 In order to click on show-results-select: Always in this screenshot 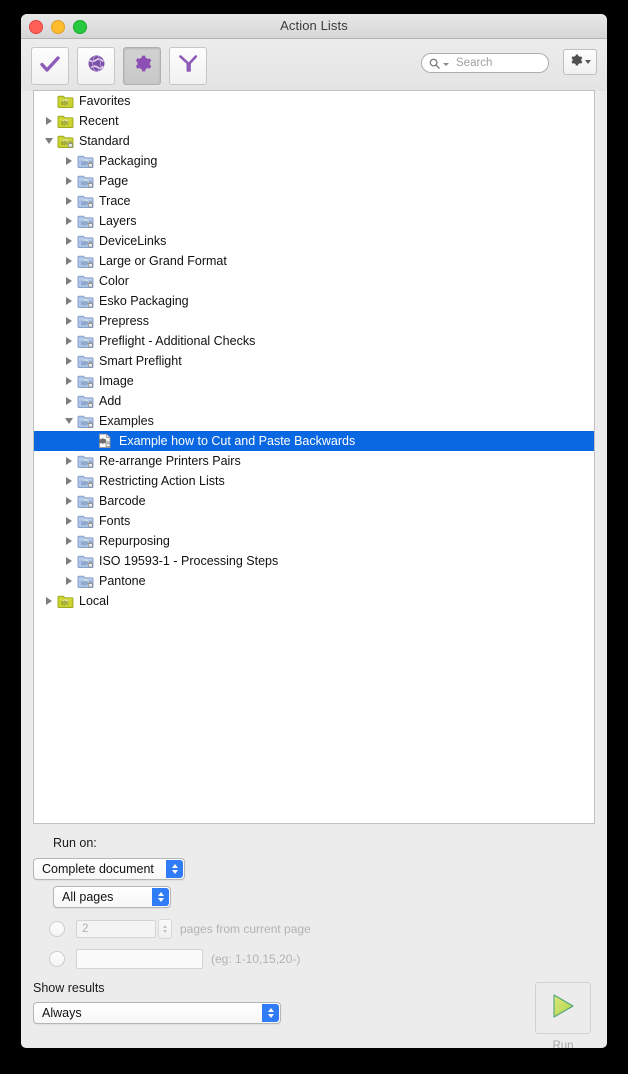, I will do `click(157, 1013)`.